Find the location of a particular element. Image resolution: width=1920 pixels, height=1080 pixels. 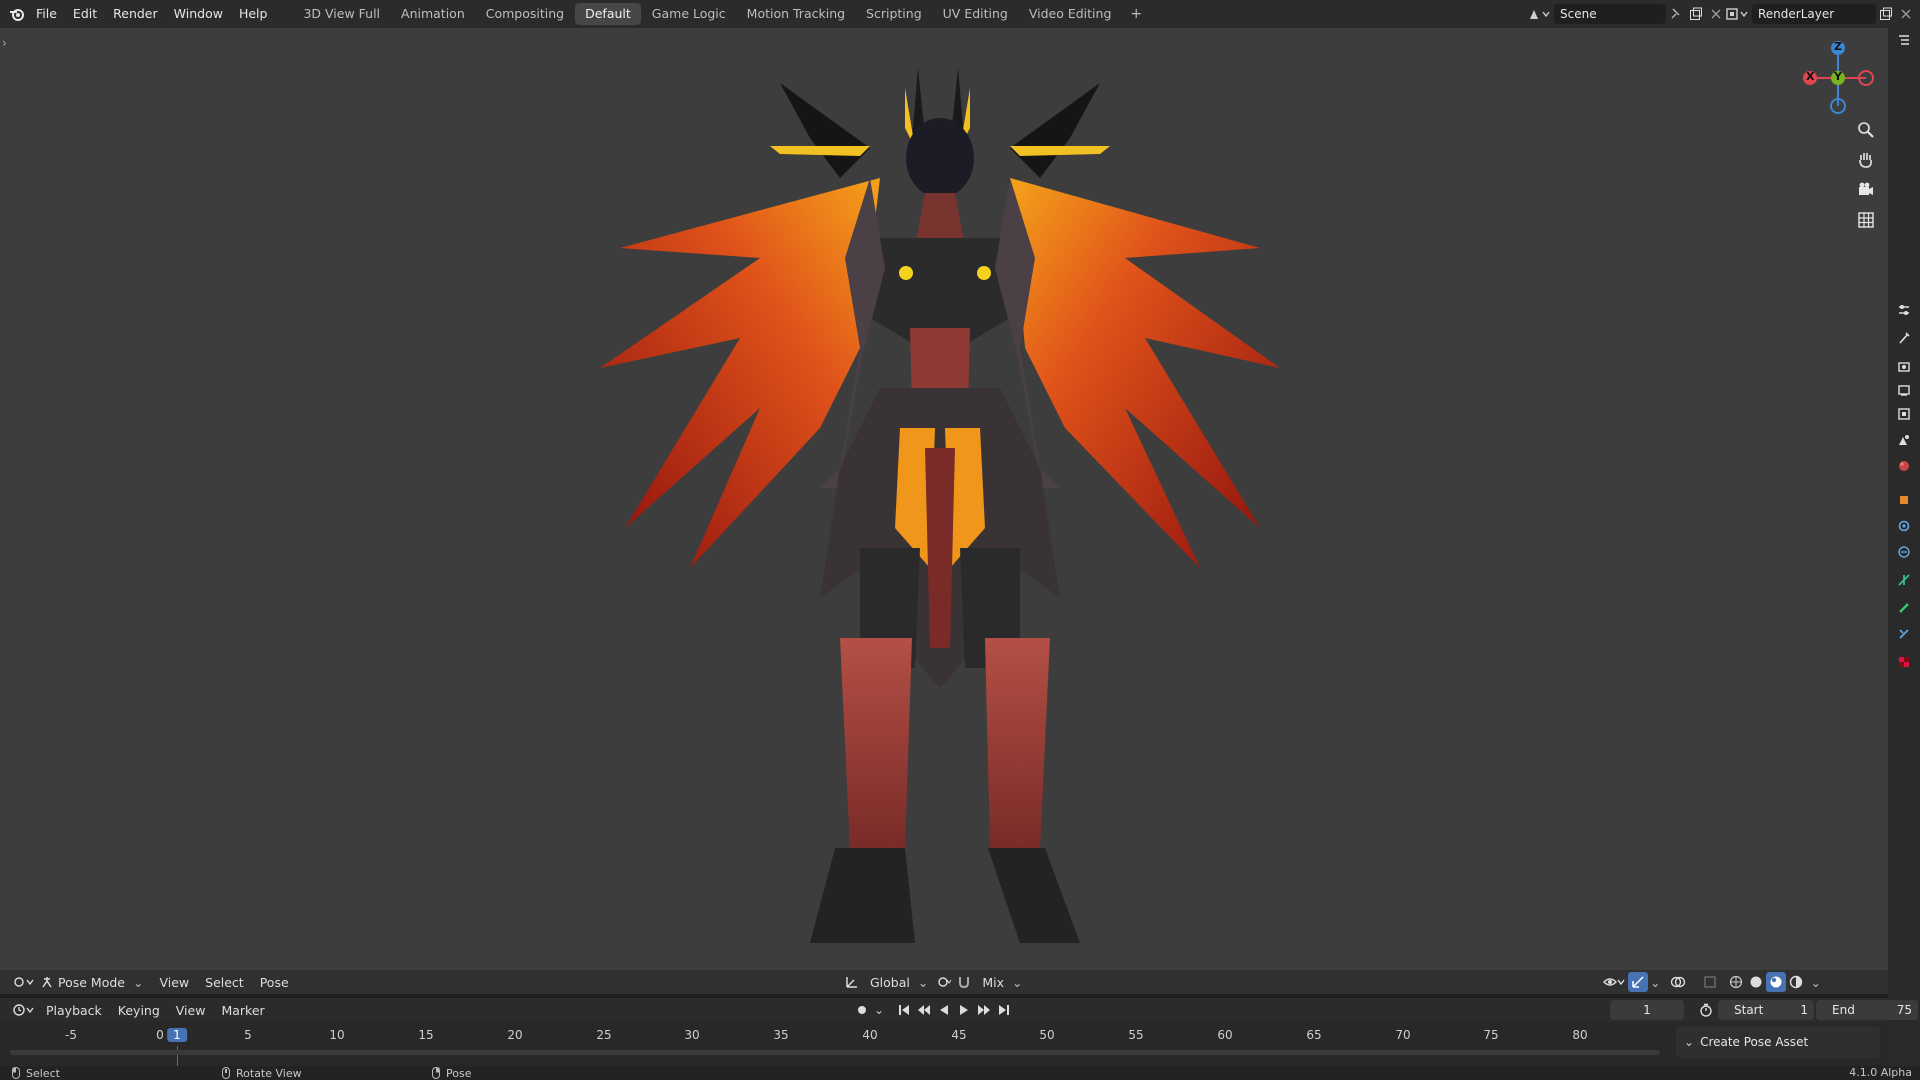

frame-tick: 80 is located at coordinates (1580, 1035).